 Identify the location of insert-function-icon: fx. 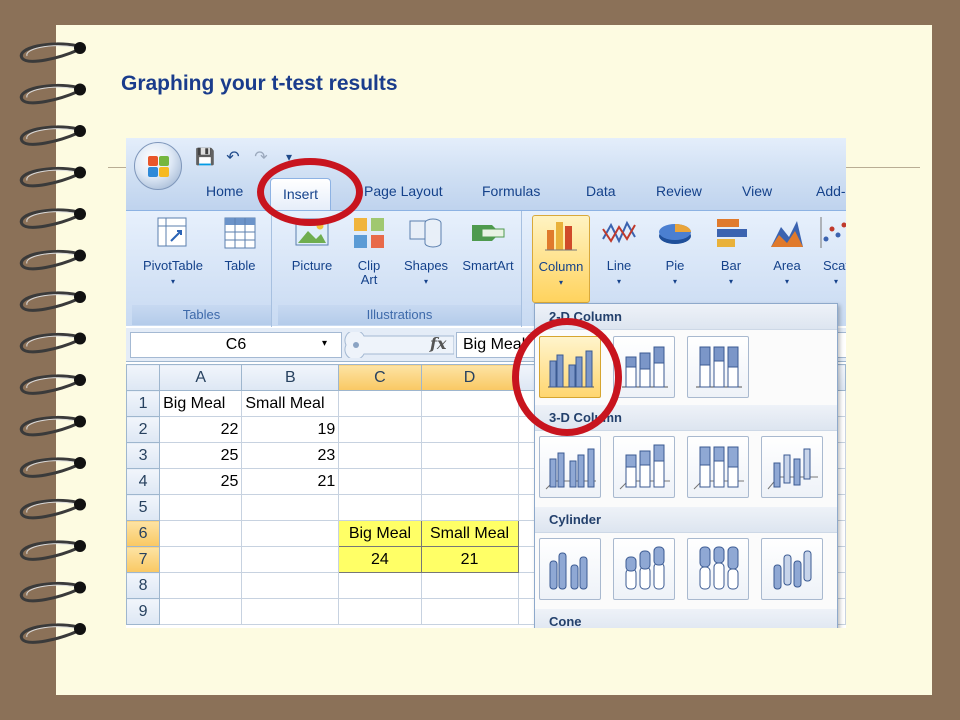
(438, 343).